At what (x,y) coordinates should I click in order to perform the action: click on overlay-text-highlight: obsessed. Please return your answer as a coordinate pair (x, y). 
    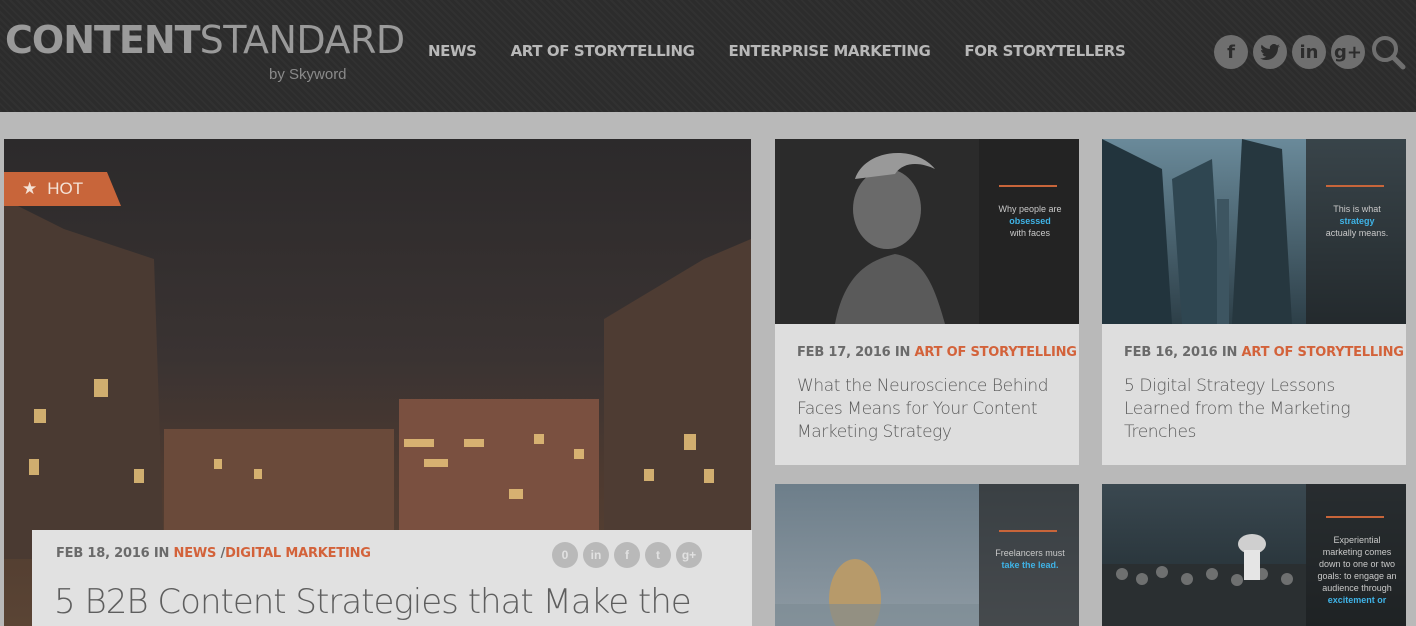
    Looking at the image, I should click on (1030, 221).